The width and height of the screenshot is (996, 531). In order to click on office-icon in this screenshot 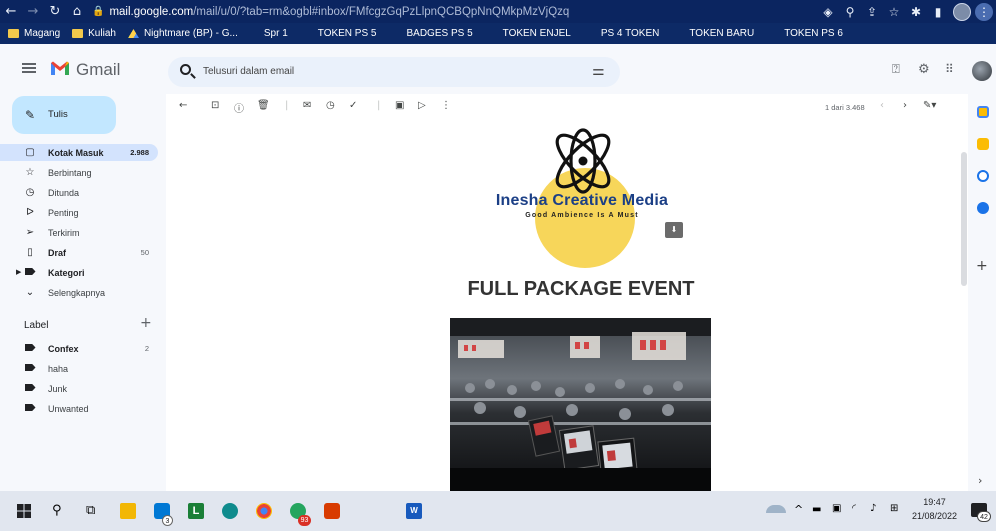, I will do `click(332, 511)`.